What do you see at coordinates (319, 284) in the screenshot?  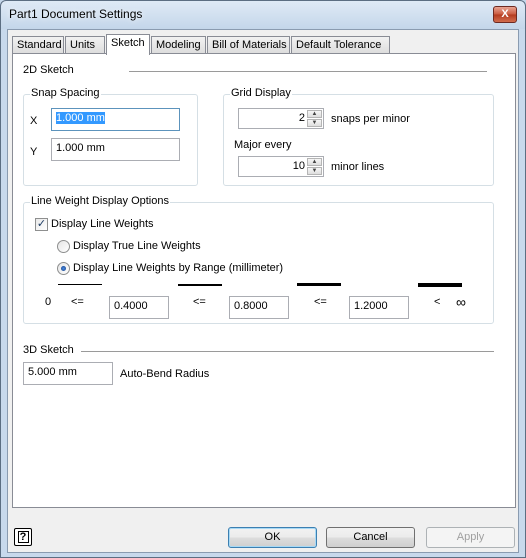 I see `line-weight-sample-thick` at bounding box center [319, 284].